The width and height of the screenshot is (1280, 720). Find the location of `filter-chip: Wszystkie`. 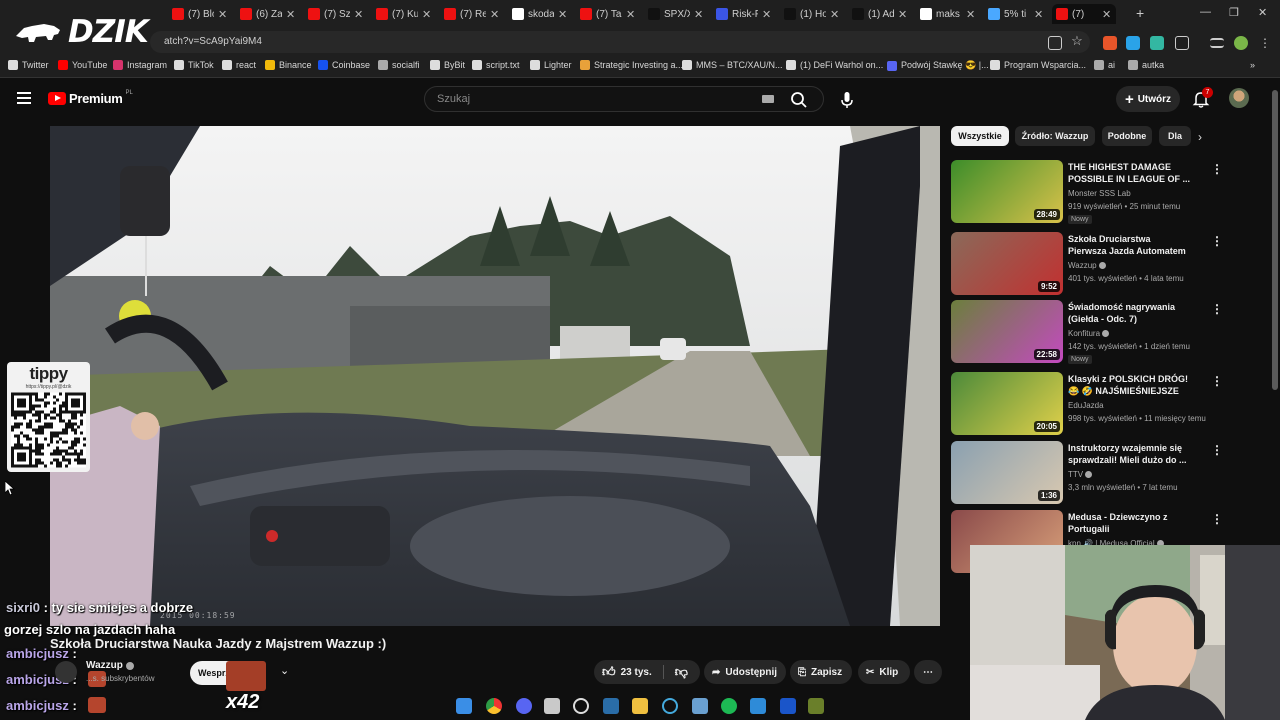

filter-chip: Wszystkie is located at coordinates (980, 136).